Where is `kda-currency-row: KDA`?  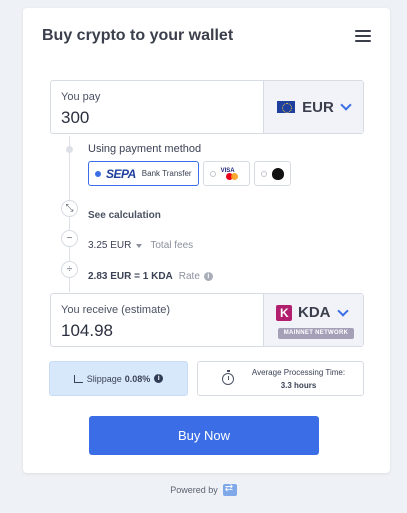
kda-currency-row: KDA is located at coordinates (312, 312).